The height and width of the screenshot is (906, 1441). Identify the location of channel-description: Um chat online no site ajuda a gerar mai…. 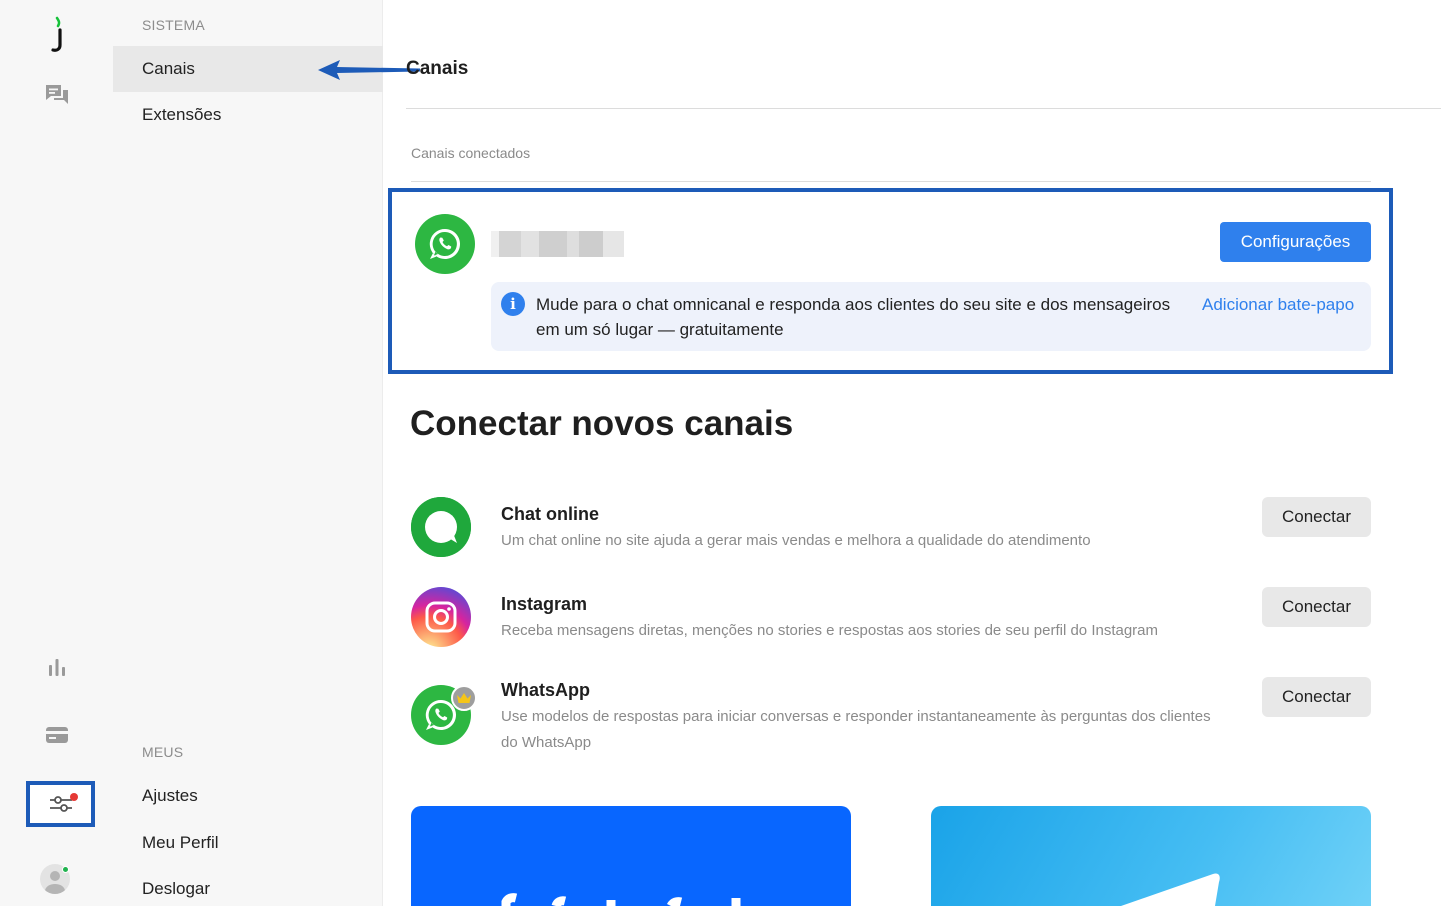
(796, 540).